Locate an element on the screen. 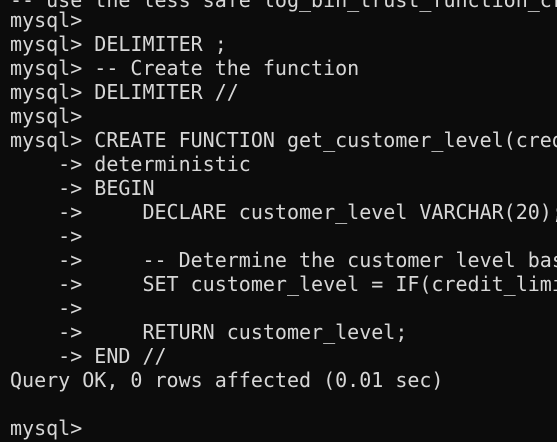 This screenshot has width=557, height=442. terminal-line-comment-create-function: mysql> -- Create the function is located at coordinates (185, 68).